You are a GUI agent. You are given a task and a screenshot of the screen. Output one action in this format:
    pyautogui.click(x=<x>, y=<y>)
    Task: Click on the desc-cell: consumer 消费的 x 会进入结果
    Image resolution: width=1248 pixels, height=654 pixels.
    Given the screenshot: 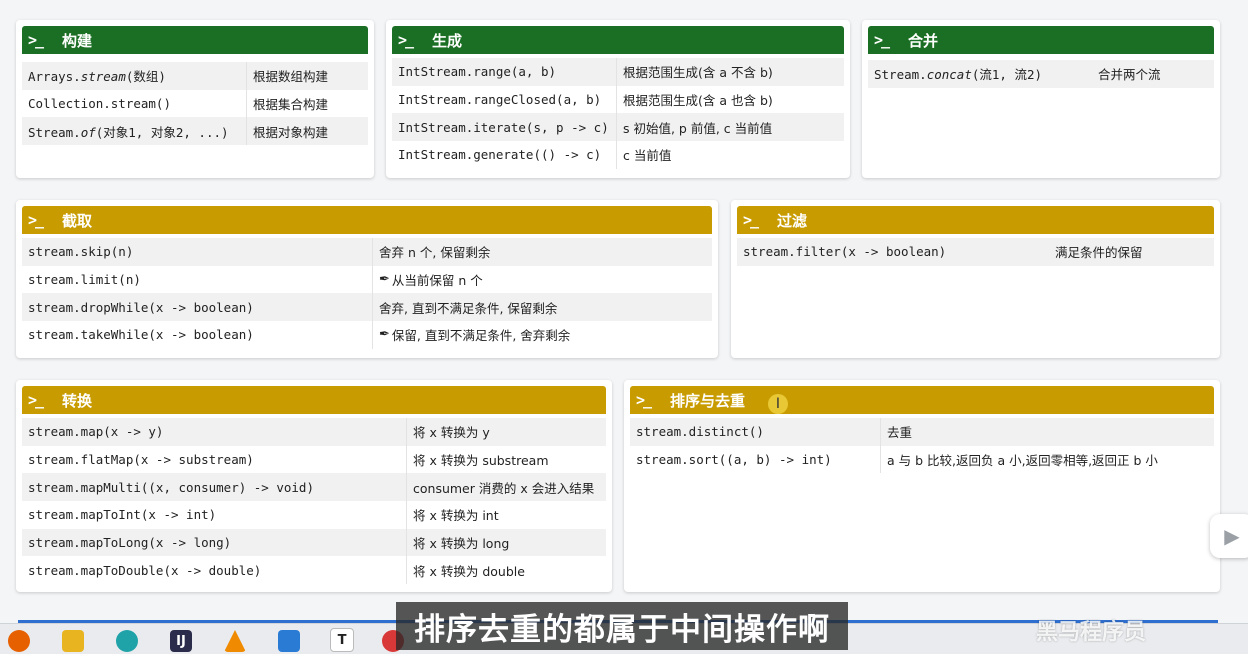 What is the action you would take?
    pyautogui.click(x=500, y=487)
    